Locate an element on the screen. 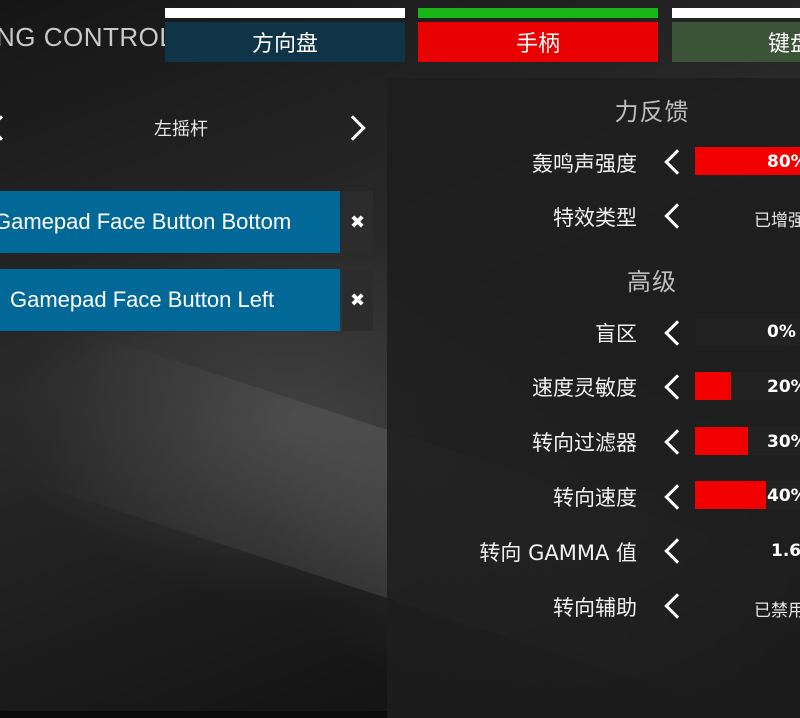 The image size is (800, 718). steering-speed-label: 转向速度 is located at coordinates (595, 498).